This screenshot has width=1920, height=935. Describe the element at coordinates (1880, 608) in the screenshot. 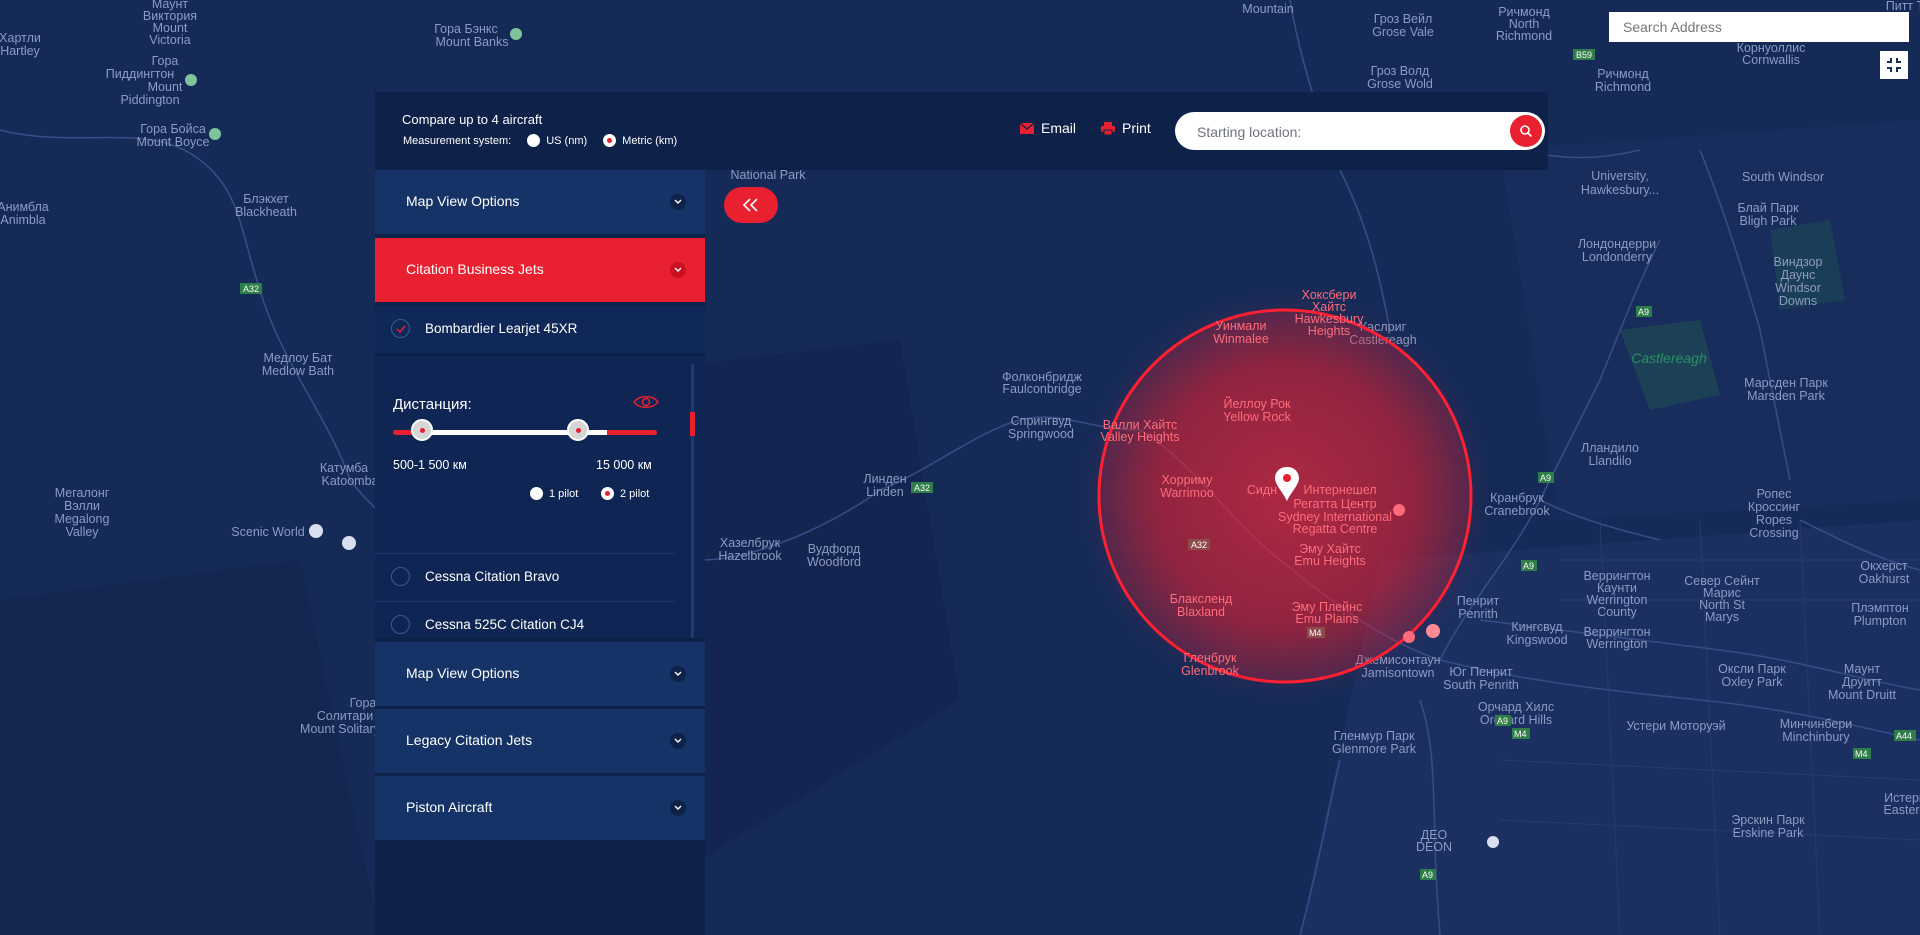

I see `map-label-88: Плэмптон` at that location.